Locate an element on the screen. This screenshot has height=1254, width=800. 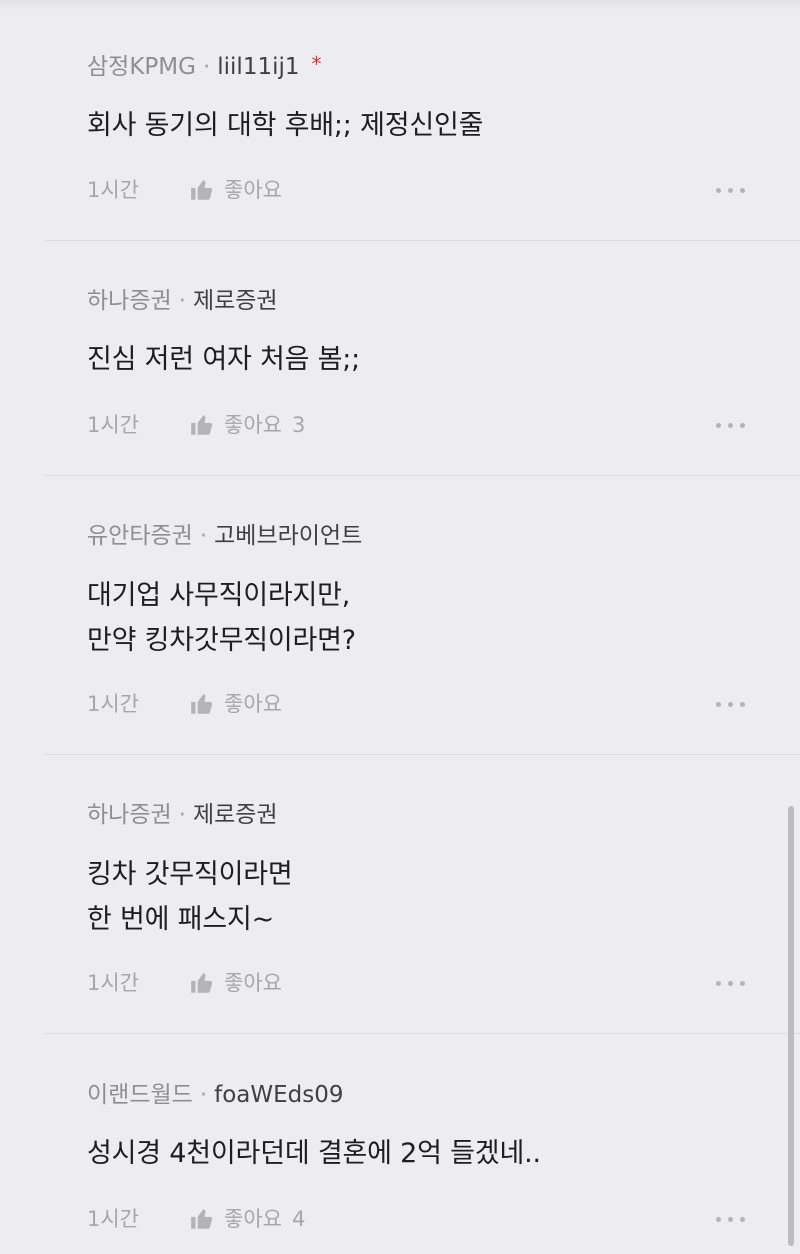
comment-body: 회사 동기의 대학 후배;; 제정신인줄 is located at coordinates (417, 125).